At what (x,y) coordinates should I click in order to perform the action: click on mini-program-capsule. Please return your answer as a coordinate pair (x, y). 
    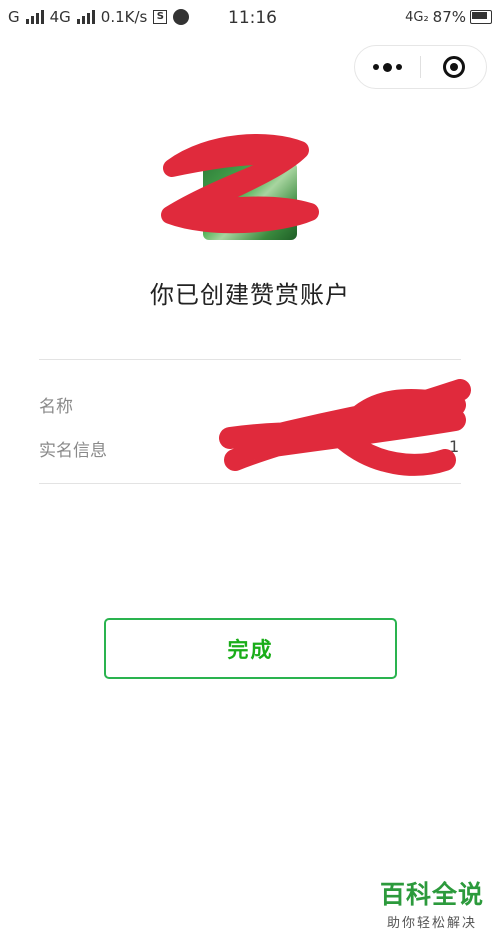
    Looking at the image, I should click on (420, 67).